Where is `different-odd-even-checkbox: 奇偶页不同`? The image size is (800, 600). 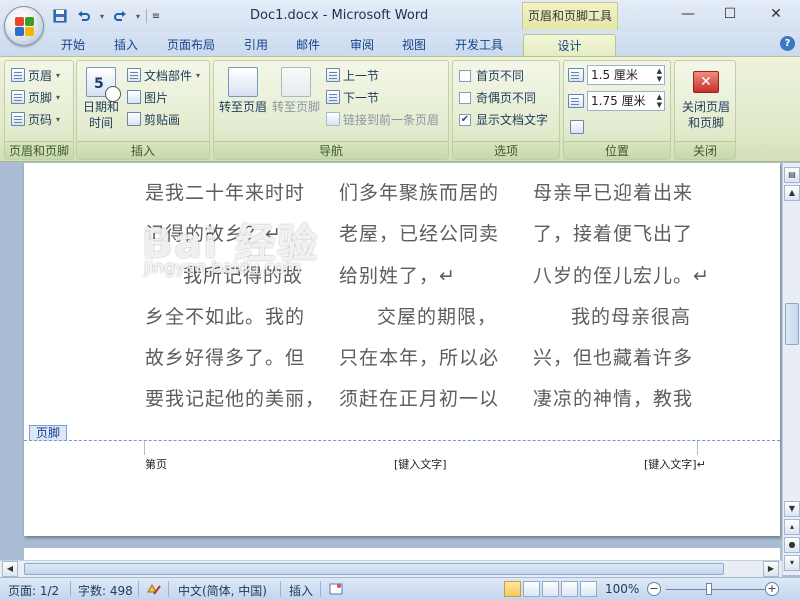 different-odd-even-checkbox: 奇偶页不同 is located at coordinates (497, 97).